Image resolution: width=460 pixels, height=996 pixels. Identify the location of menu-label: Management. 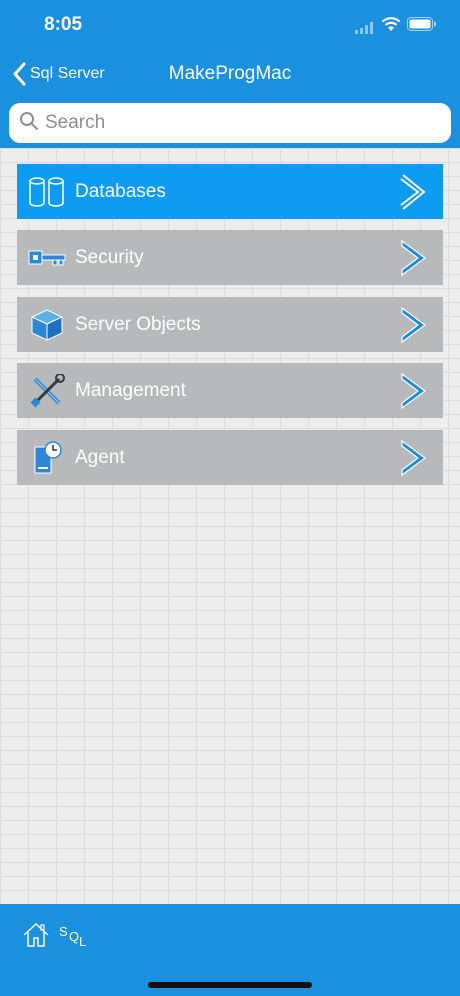
(130, 390).